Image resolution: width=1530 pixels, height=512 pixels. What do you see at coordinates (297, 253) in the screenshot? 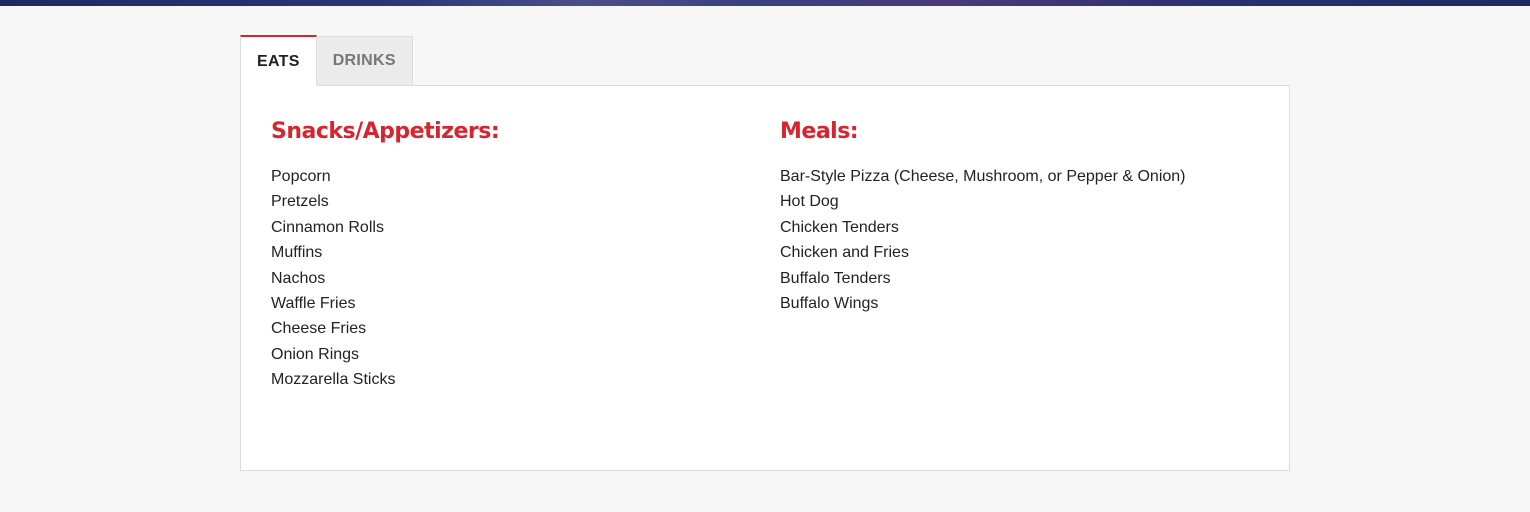
I see `list-item: Muffins` at bounding box center [297, 253].